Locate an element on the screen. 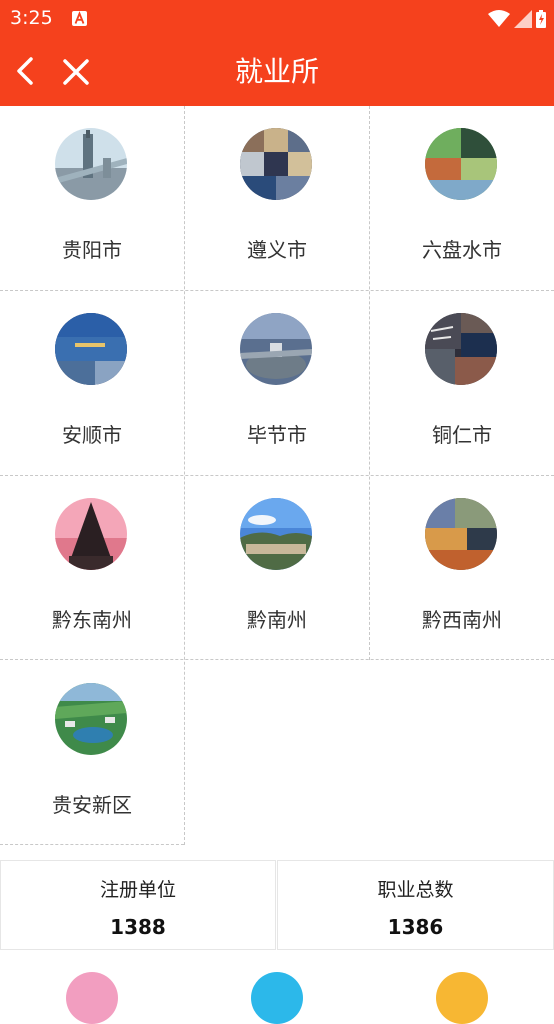 This screenshot has height=1024, width=554. city-item-guiyang: 贵阳市 is located at coordinates (92, 198).